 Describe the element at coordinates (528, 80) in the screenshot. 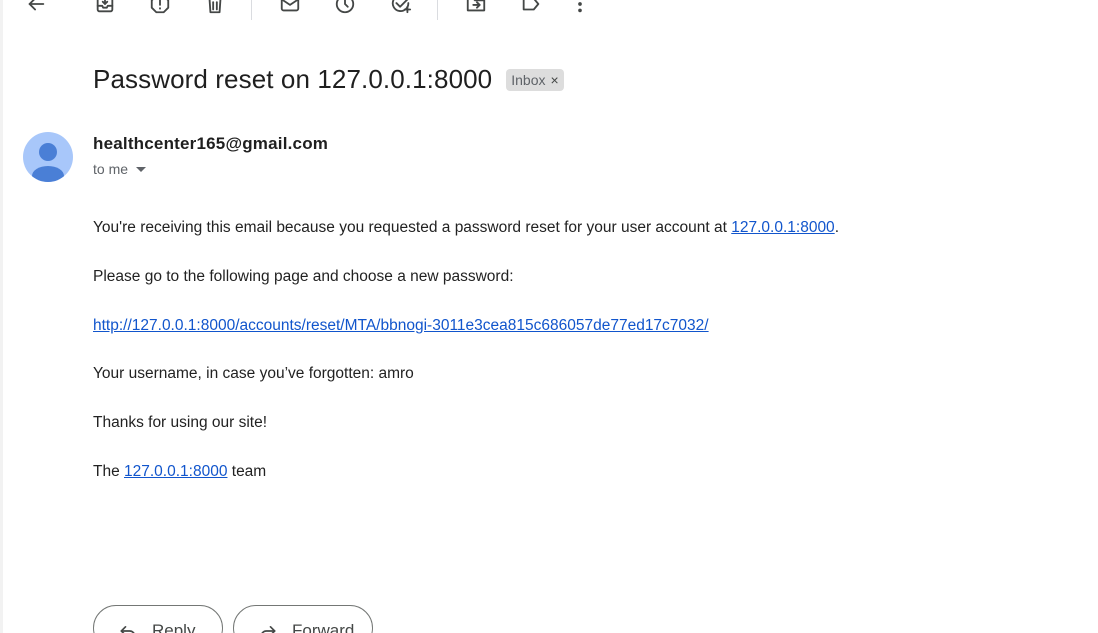

I see `label-chip-text: Inbox` at that location.